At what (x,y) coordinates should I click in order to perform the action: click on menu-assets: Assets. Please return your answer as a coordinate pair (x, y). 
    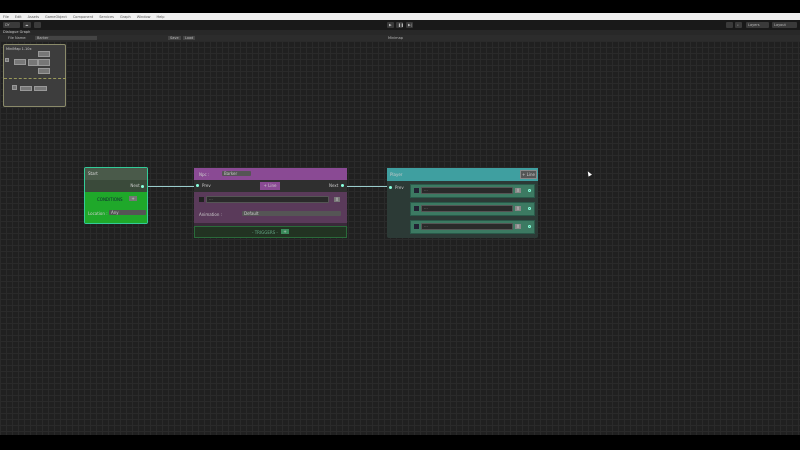
    Looking at the image, I should click on (33, 17).